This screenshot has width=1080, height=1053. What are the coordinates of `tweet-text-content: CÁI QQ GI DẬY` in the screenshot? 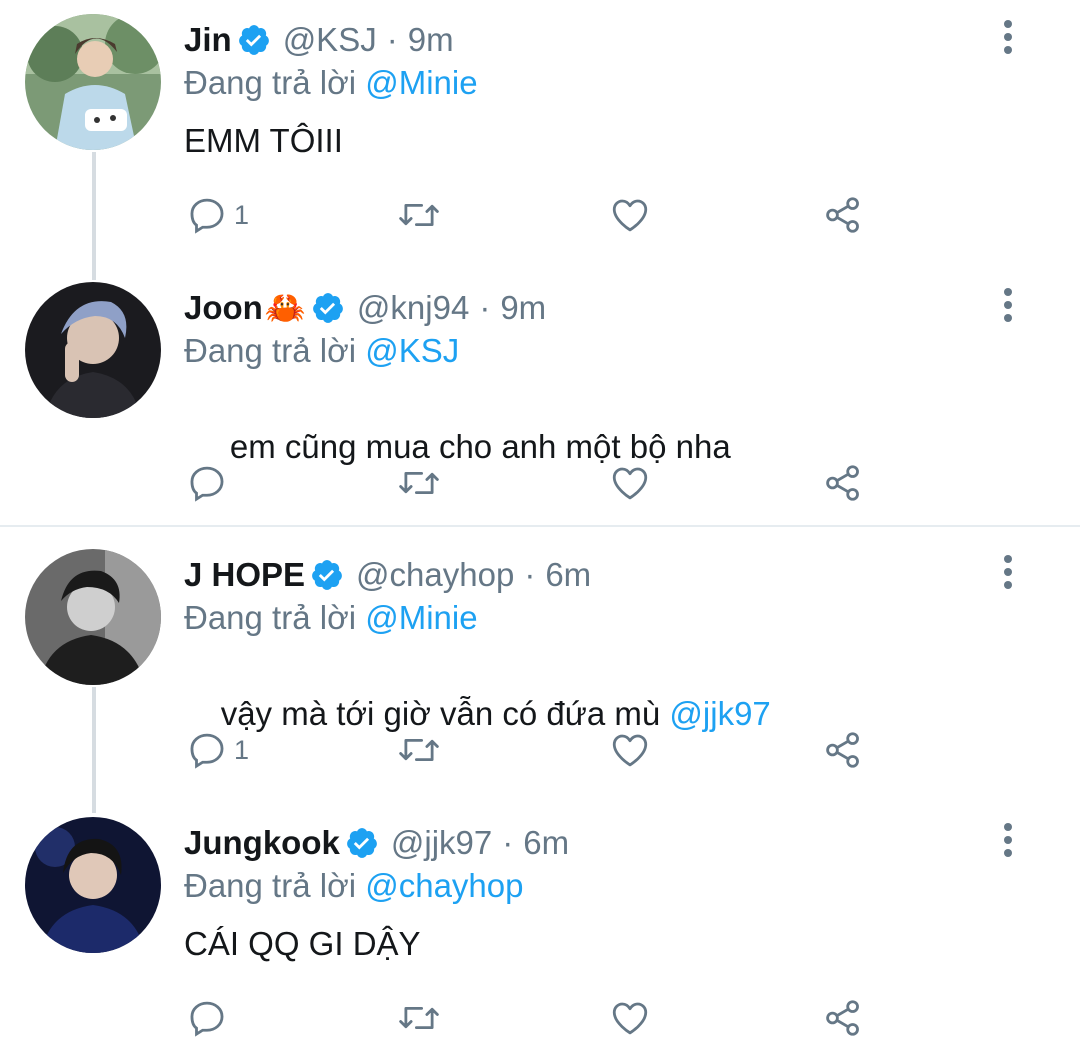 It's located at (302, 943).